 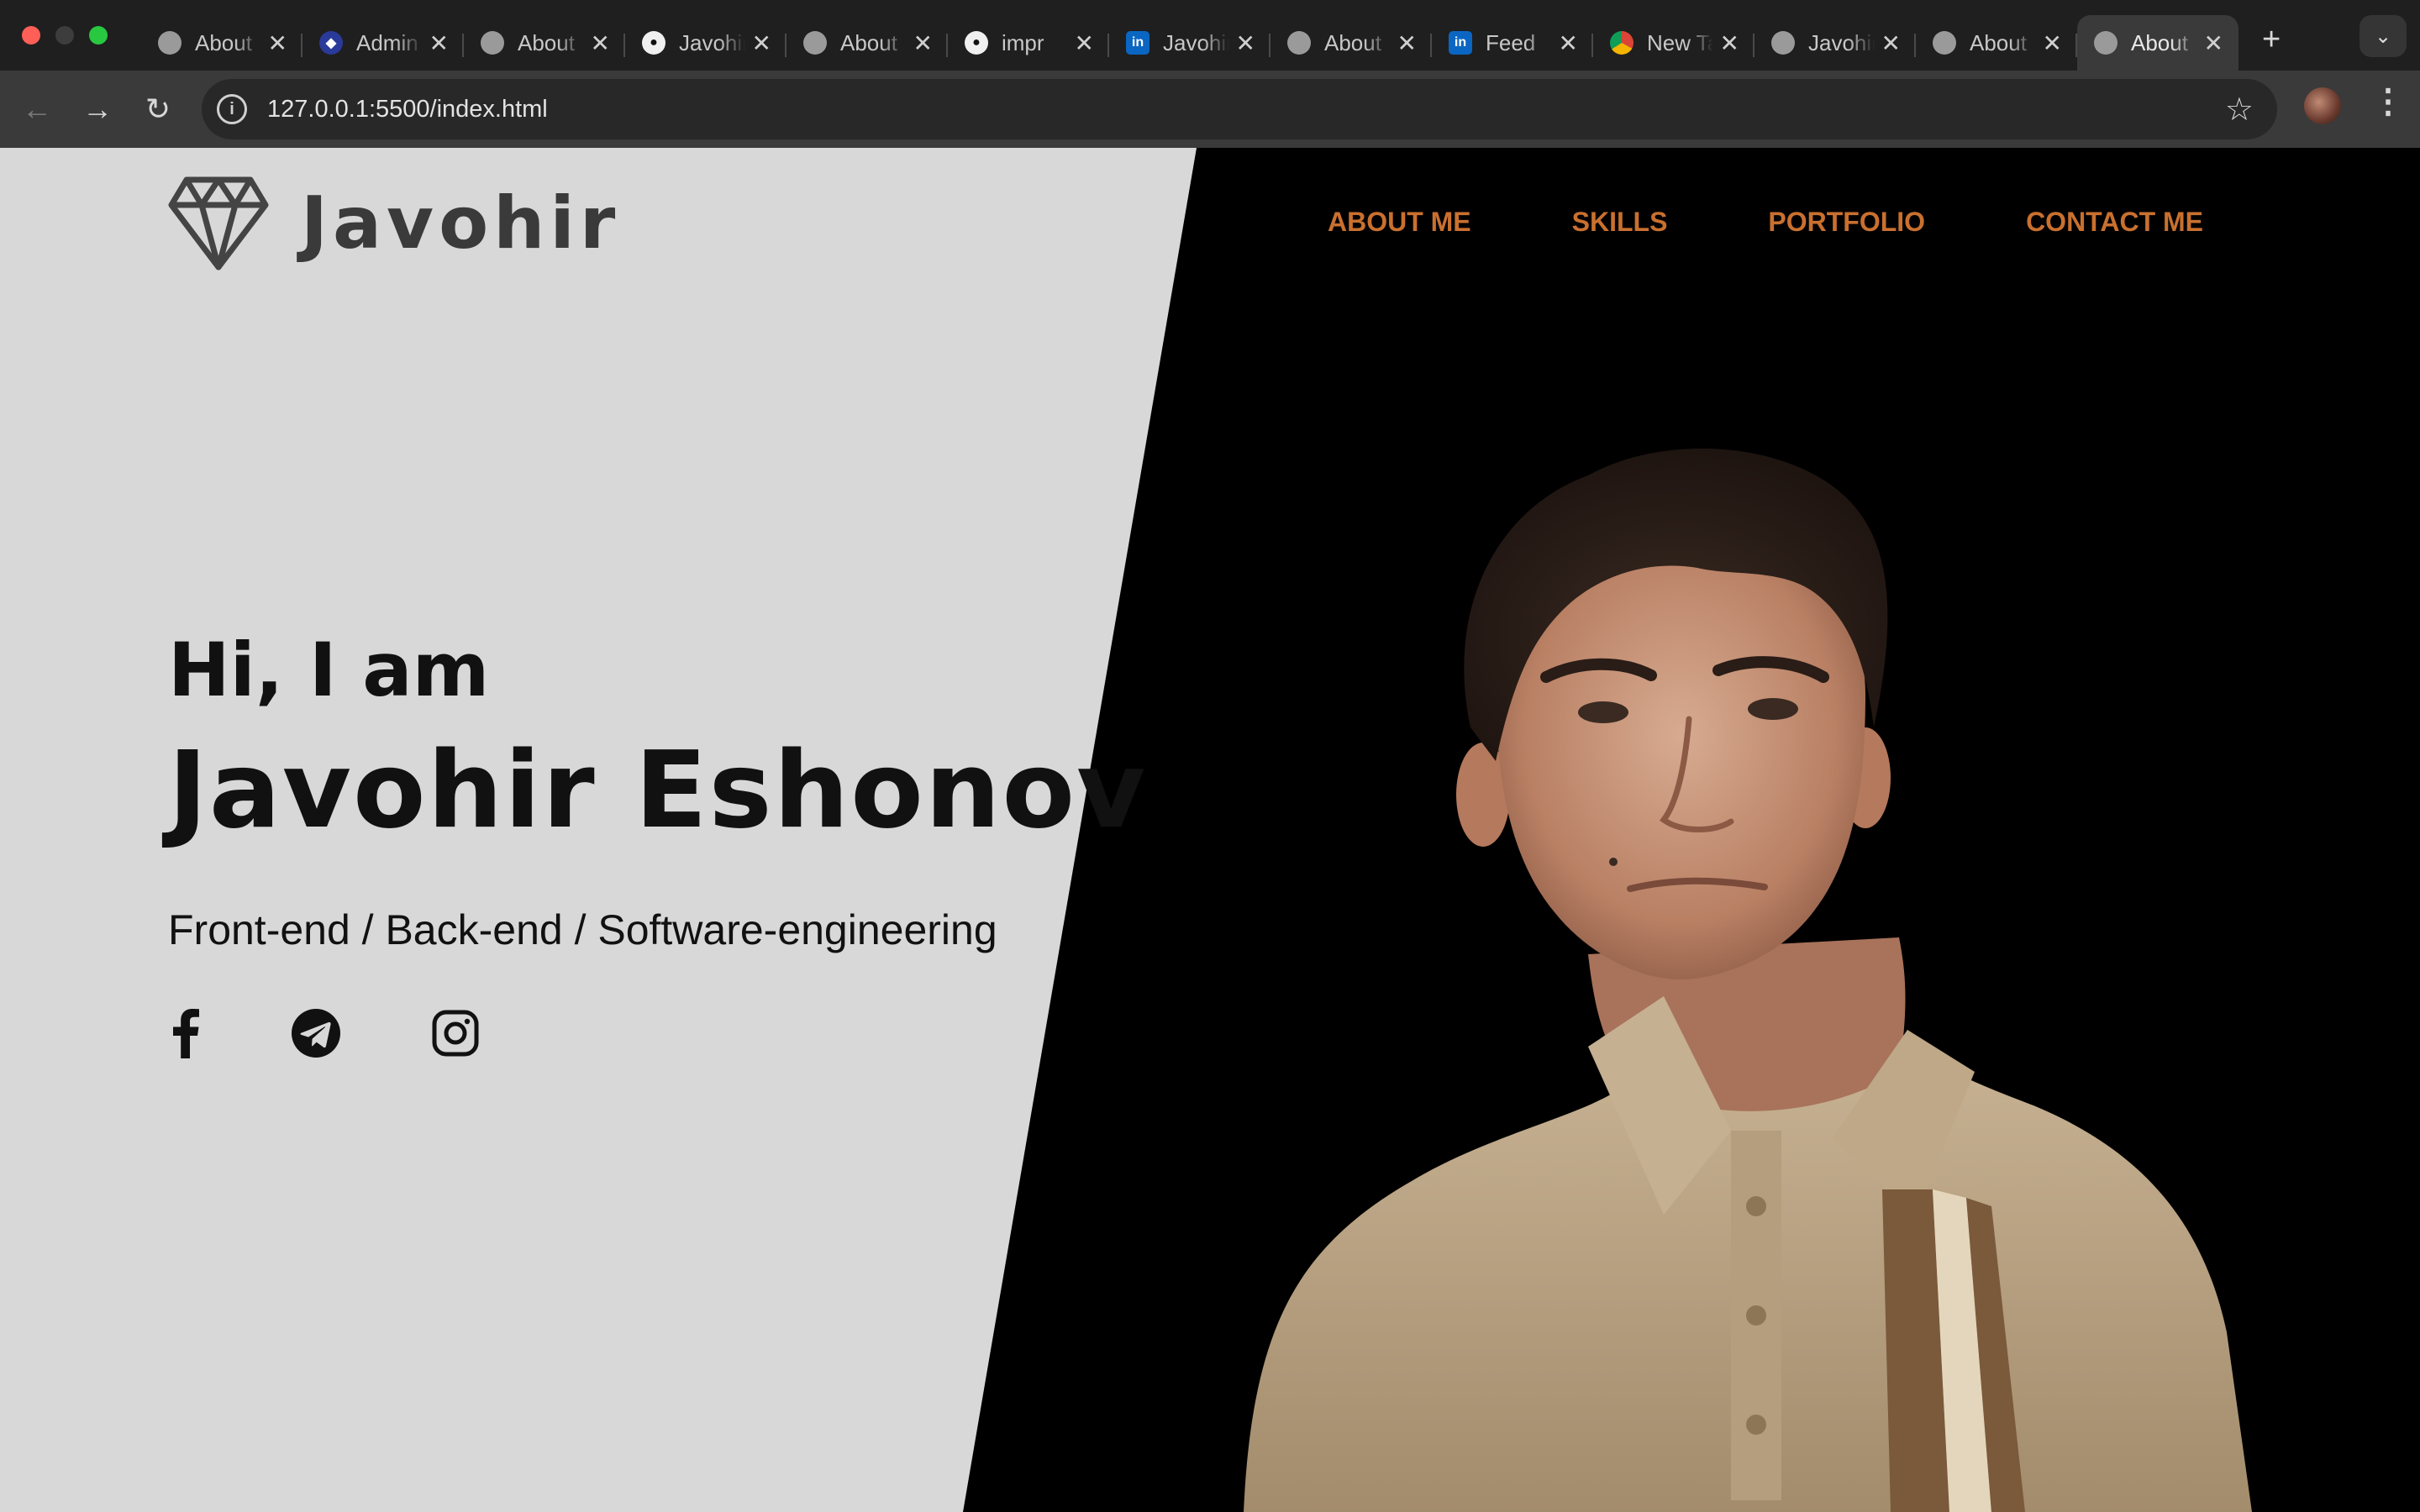 I want to click on back-button: ←, so click(x=37, y=109).